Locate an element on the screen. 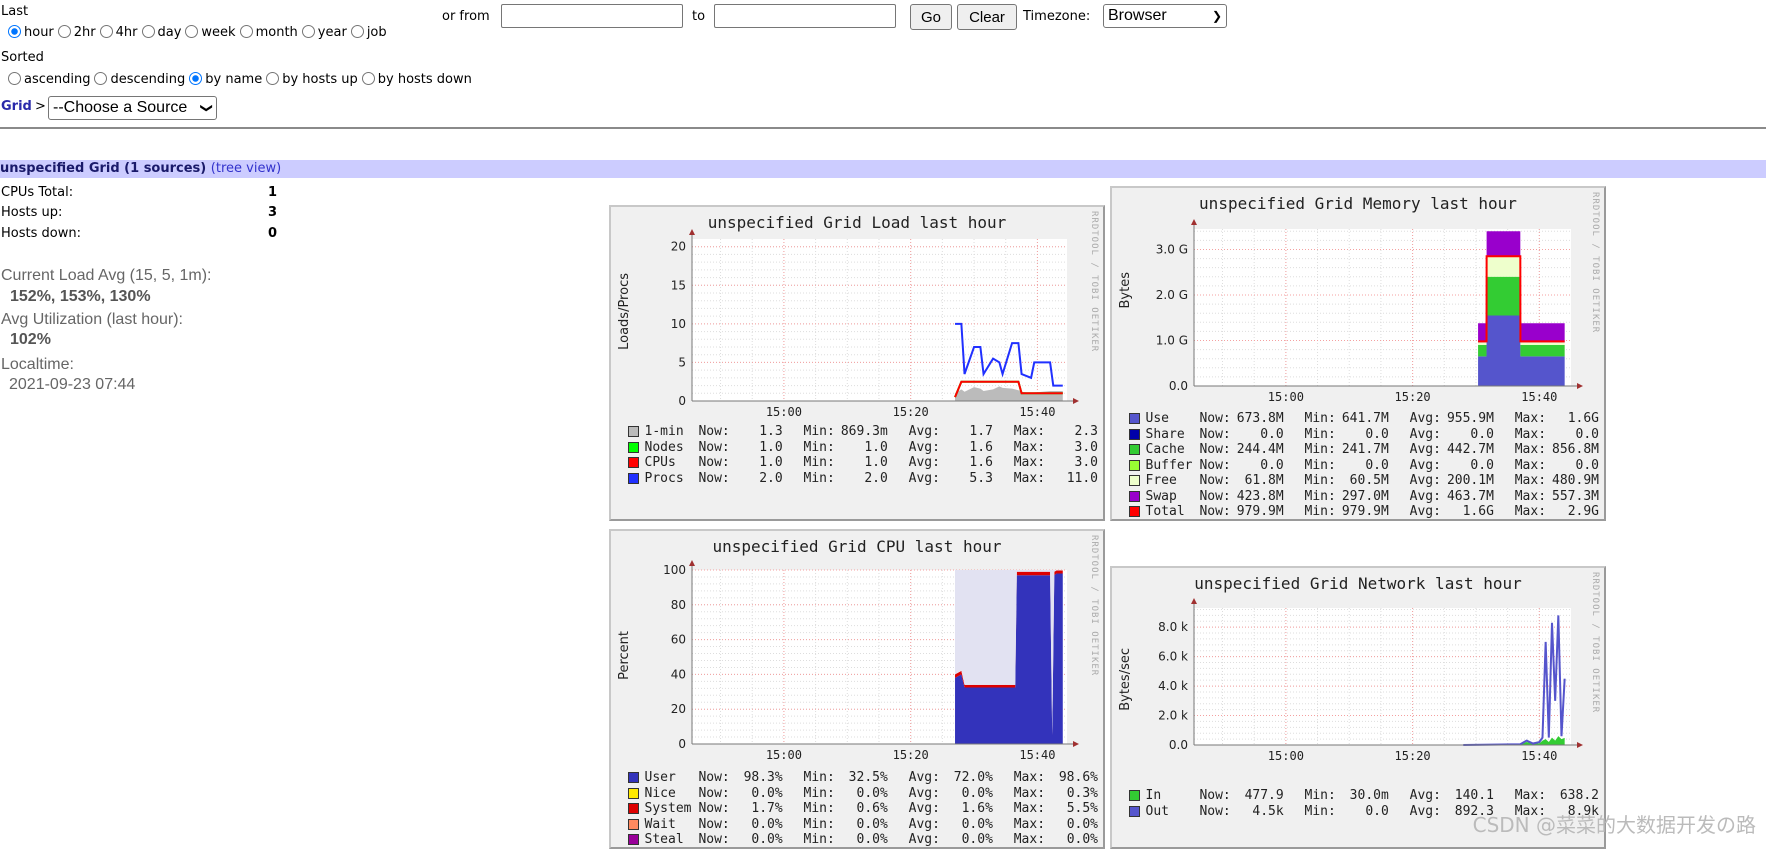  controls.ranges-radio-4hr: 4hr is located at coordinates (118, 32).